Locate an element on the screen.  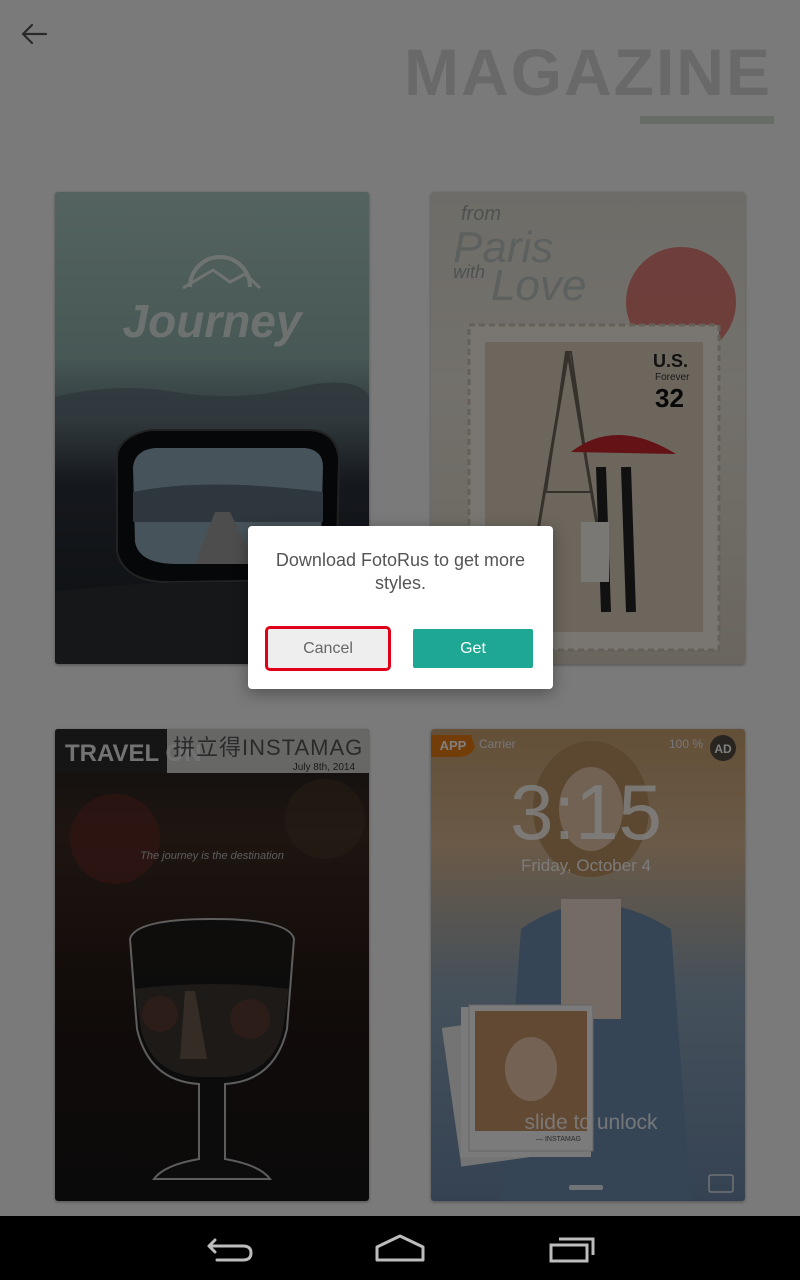
back-icon is located at coordinates (230, 1250).